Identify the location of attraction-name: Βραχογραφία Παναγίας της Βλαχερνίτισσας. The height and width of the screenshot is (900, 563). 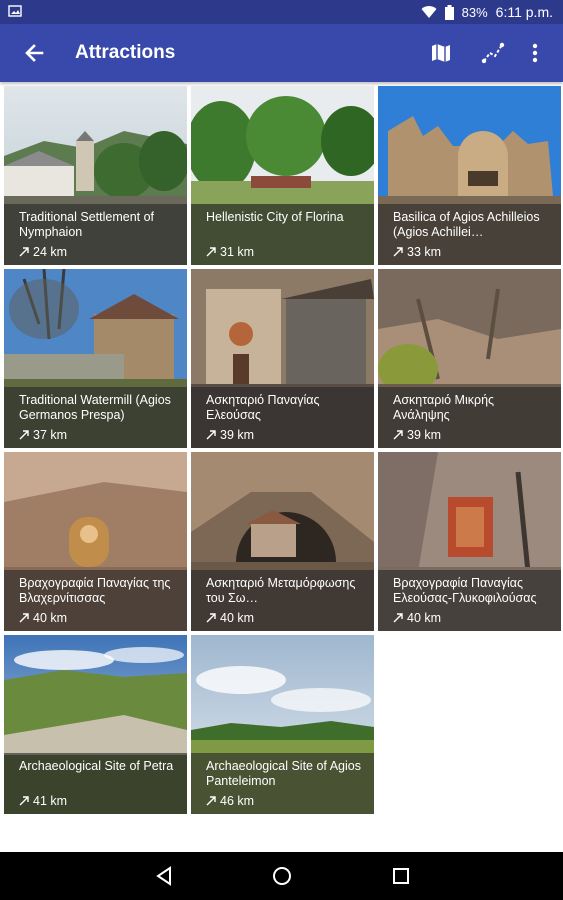
(95, 590).